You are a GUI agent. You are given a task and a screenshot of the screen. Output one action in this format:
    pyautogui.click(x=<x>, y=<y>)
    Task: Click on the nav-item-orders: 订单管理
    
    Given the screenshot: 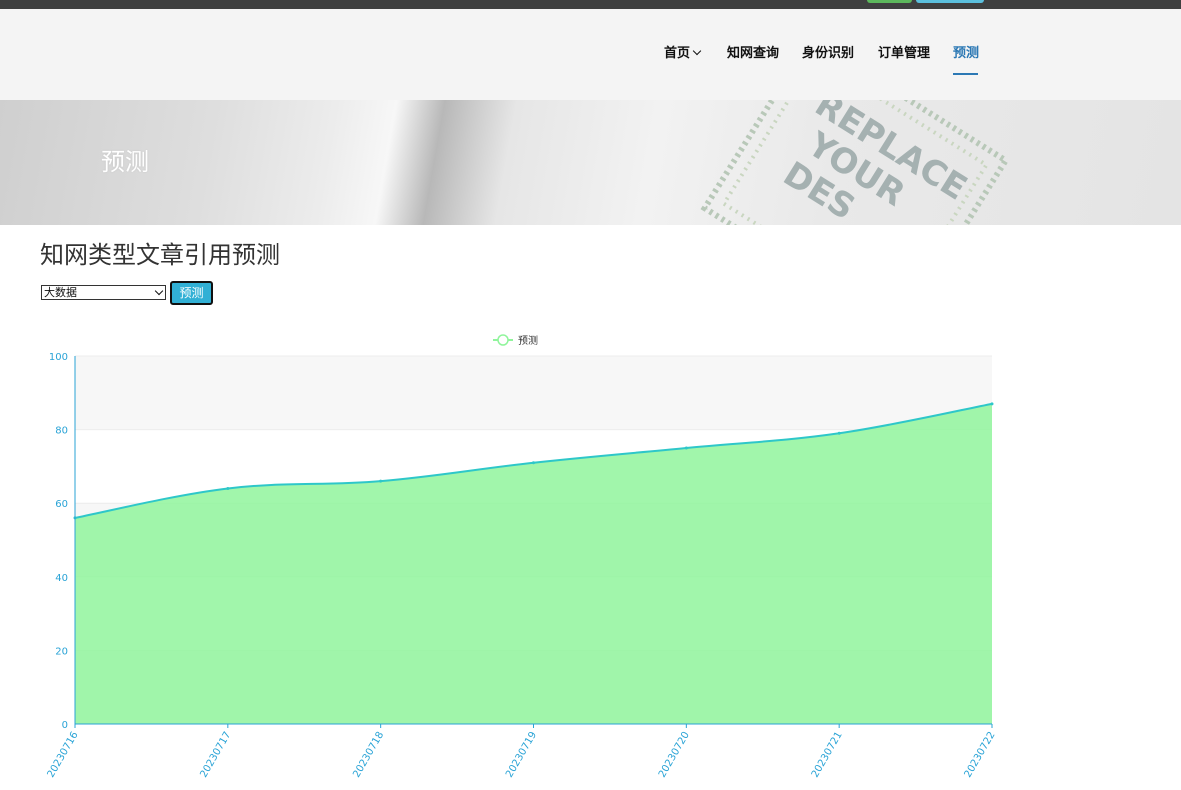 What is the action you would take?
    pyautogui.click(x=904, y=54)
    